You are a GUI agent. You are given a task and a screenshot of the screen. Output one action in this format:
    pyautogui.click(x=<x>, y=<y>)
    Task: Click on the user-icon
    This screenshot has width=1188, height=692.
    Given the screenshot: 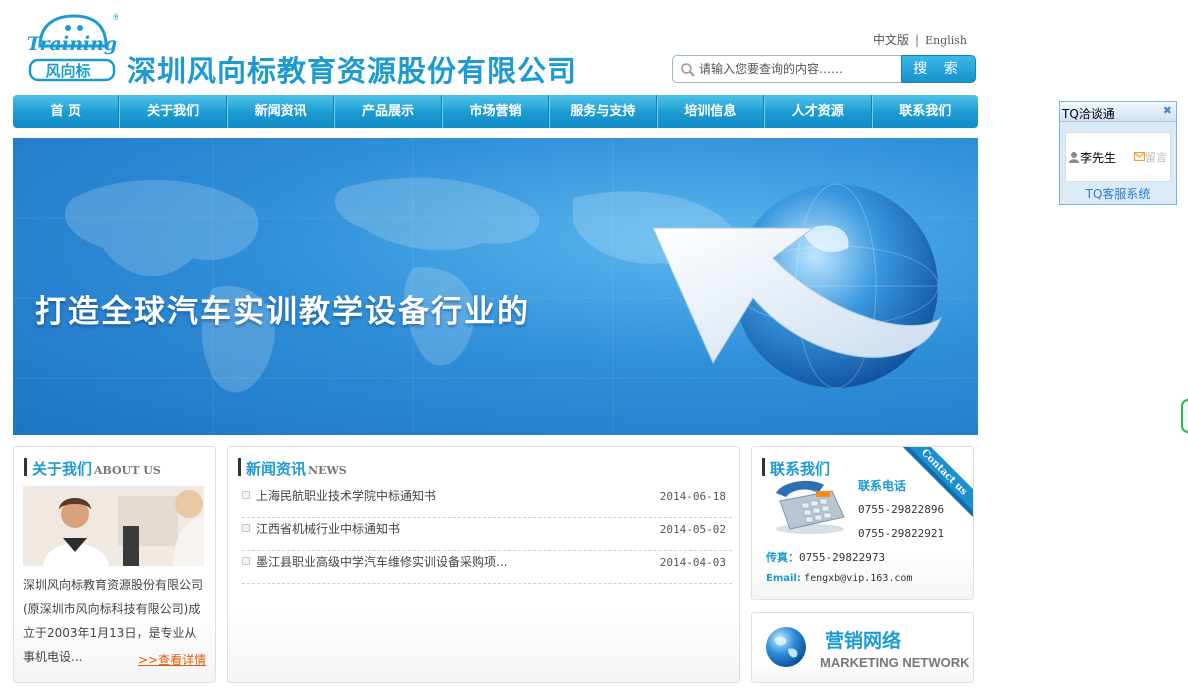 What is the action you would take?
    pyautogui.click(x=1074, y=157)
    